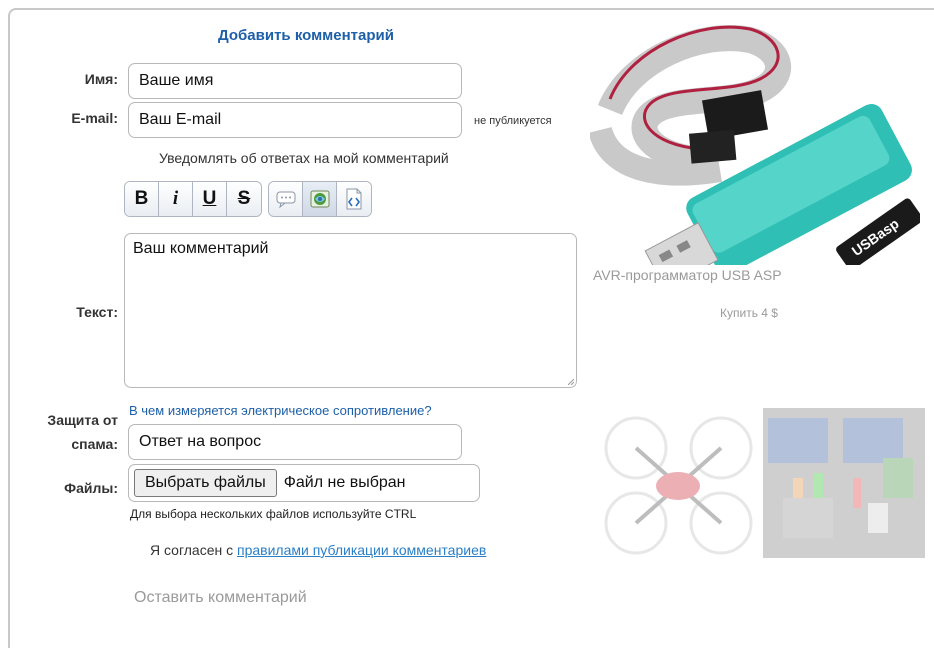 This screenshot has height=648, width=934. I want to click on form-heading: Добавить комментарий, so click(306, 35).